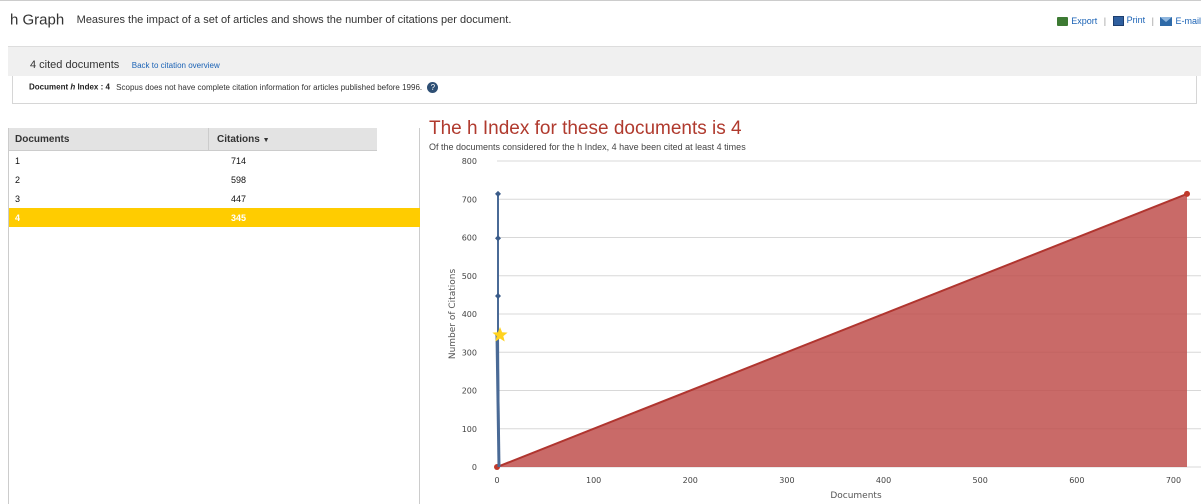 This screenshot has width=1201, height=504. Describe the element at coordinates (453, 314) in the screenshot. I see `y-axis-label: Number of Citations` at that location.